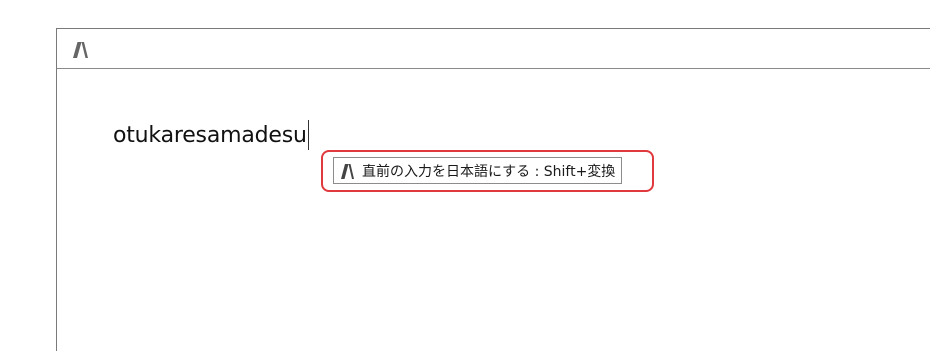 Image resolution: width=930 pixels, height=351 pixels. What do you see at coordinates (308, 135) in the screenshot?
I see `text-caret` at bounding box center [308, 135].